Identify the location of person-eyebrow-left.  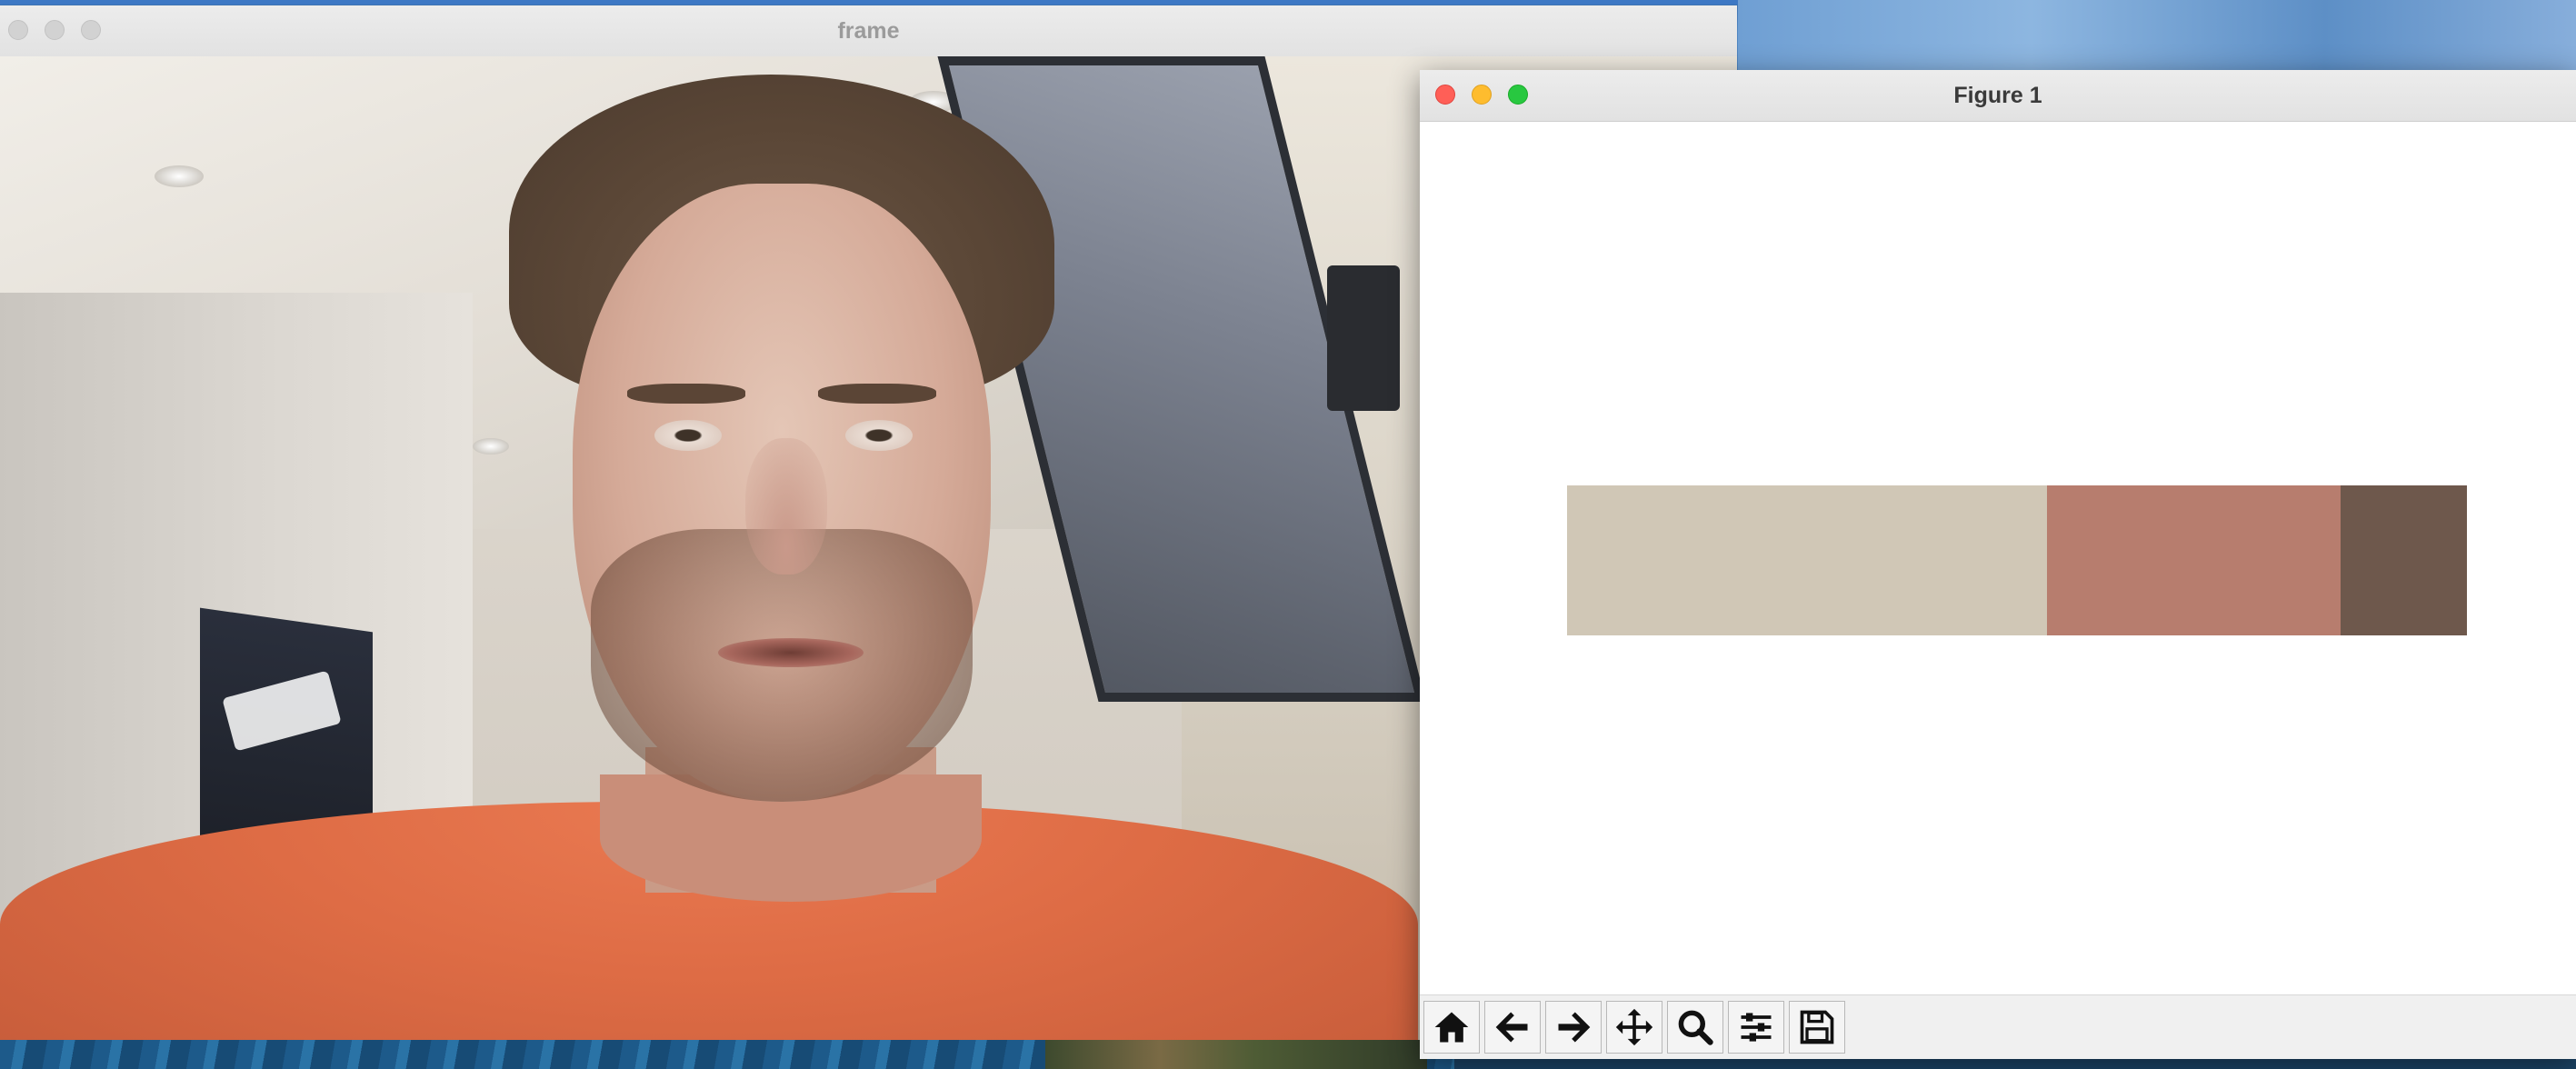
(686, 394).